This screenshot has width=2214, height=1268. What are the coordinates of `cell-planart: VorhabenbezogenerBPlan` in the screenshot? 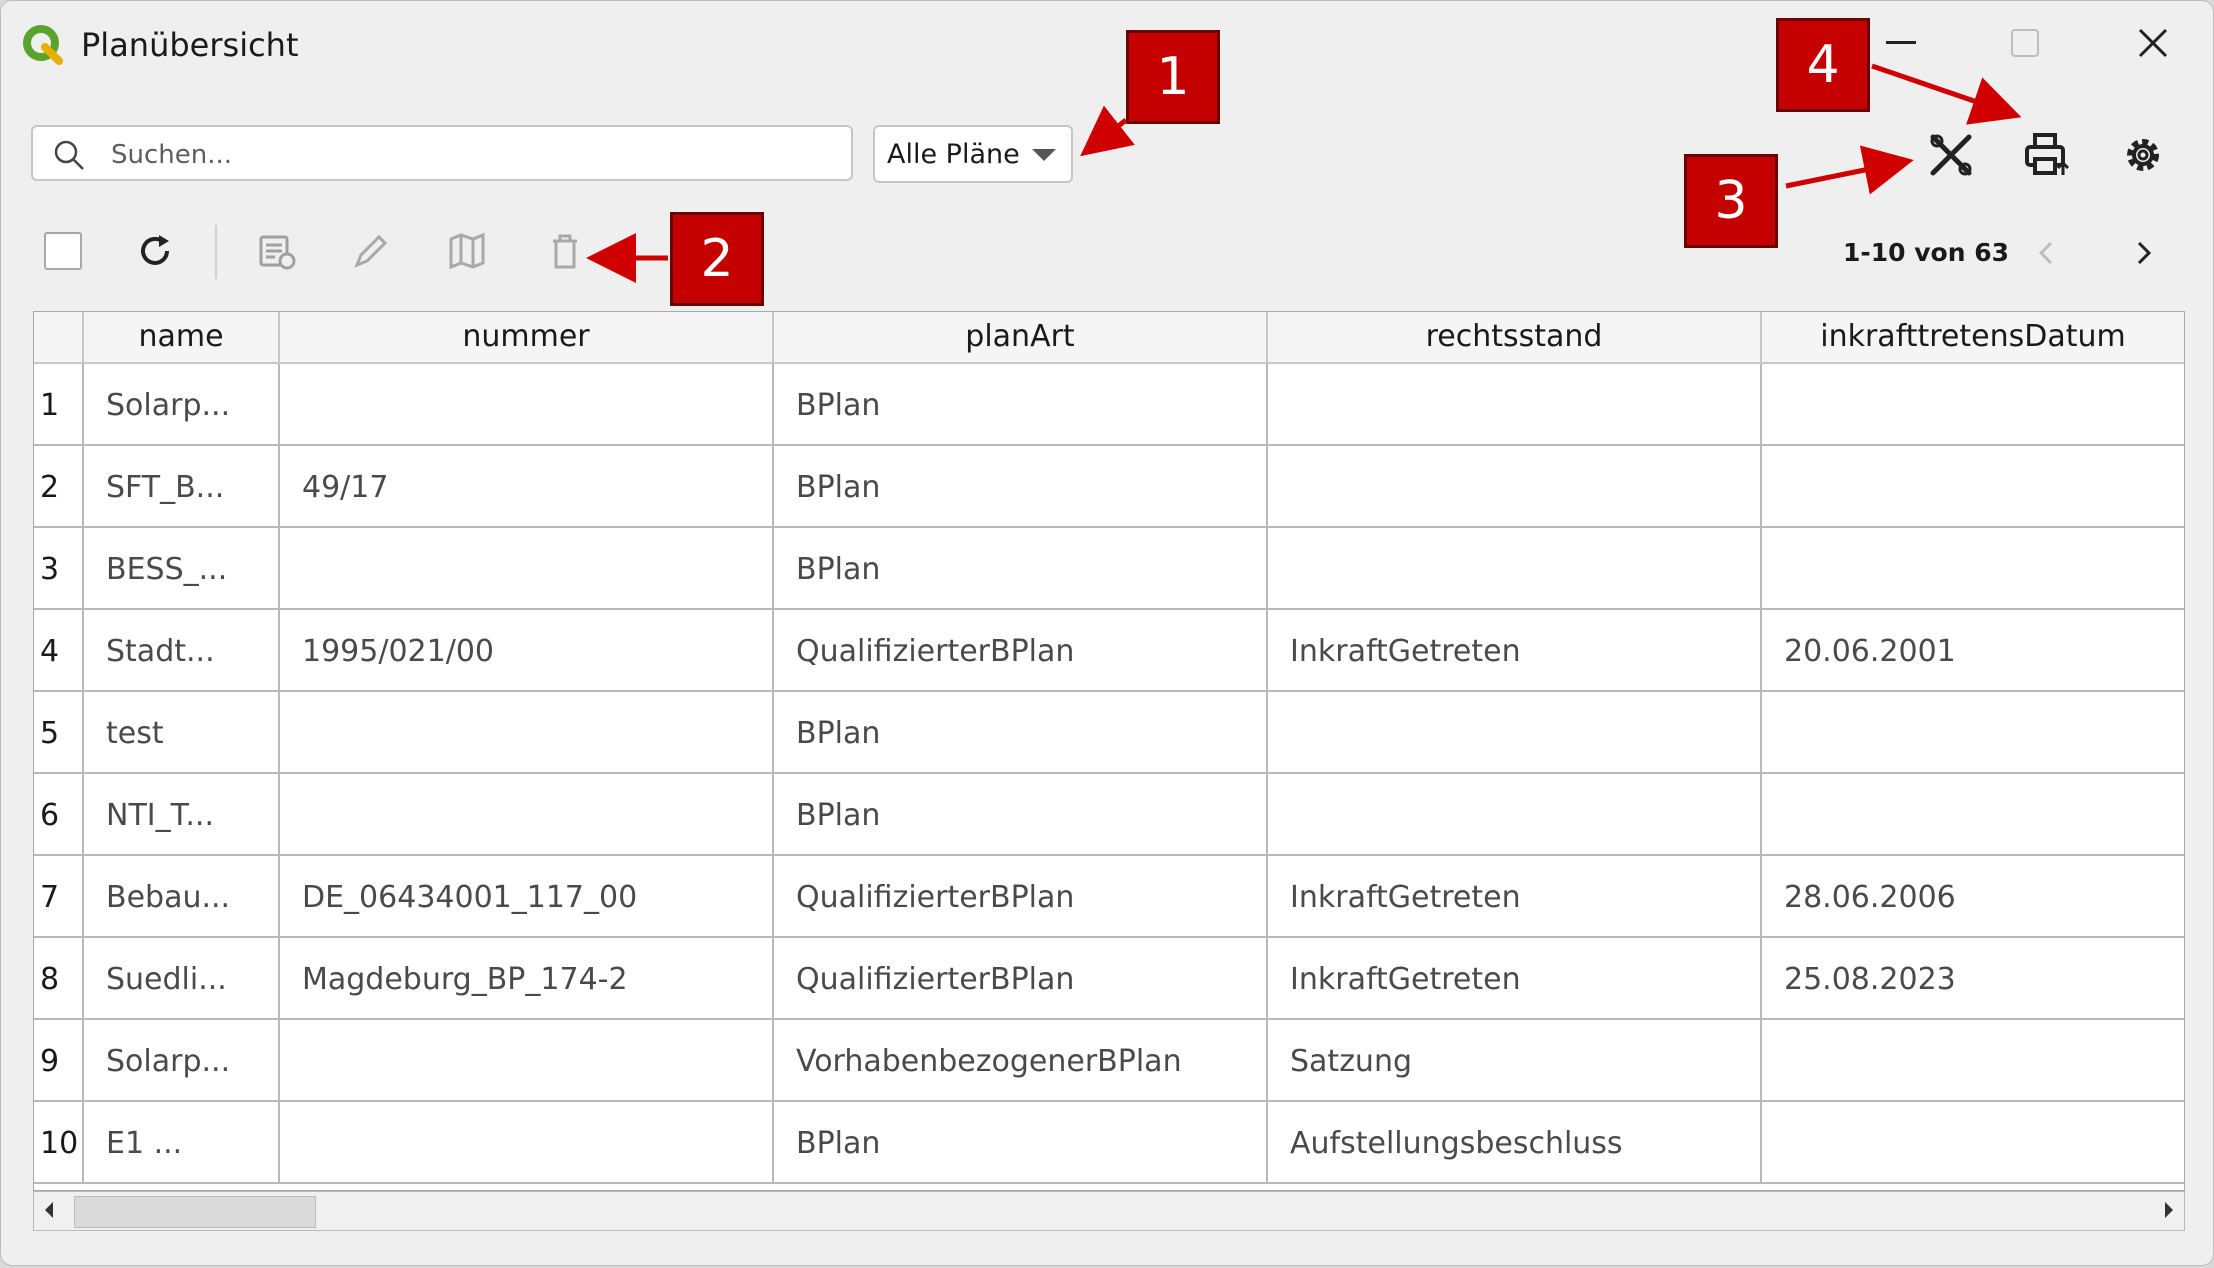 It's located at (1021, 1060).